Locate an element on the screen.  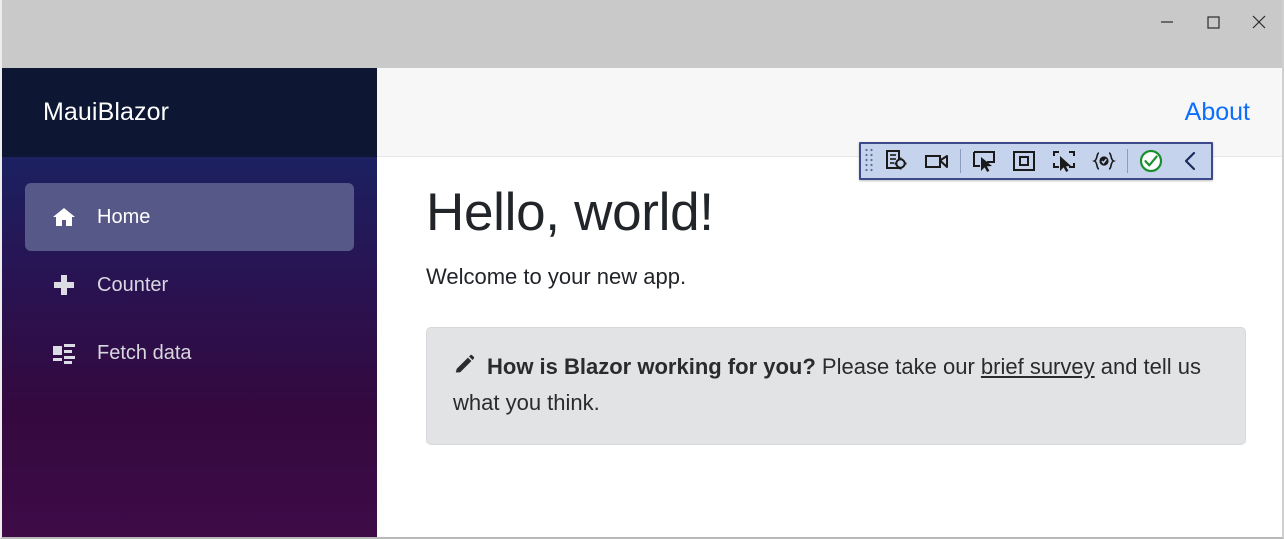
survey-question: How is Blazor working for you? is located at coordinates (651, 367).